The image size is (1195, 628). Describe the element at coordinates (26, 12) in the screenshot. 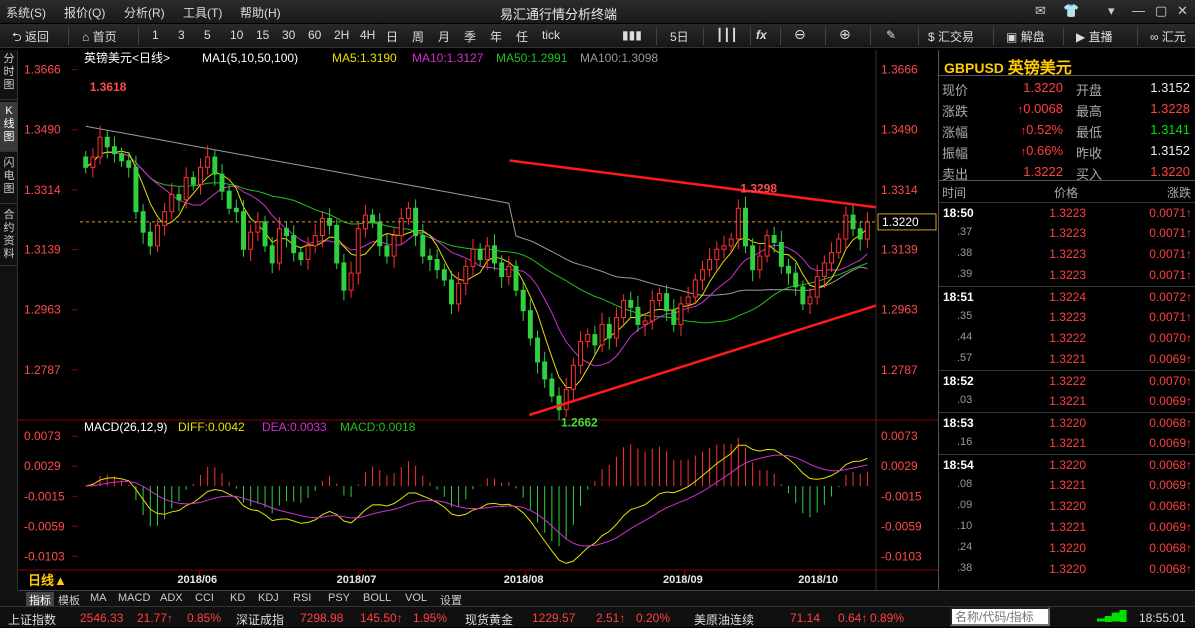

I see `menu-system: 系统(S)` at that location.